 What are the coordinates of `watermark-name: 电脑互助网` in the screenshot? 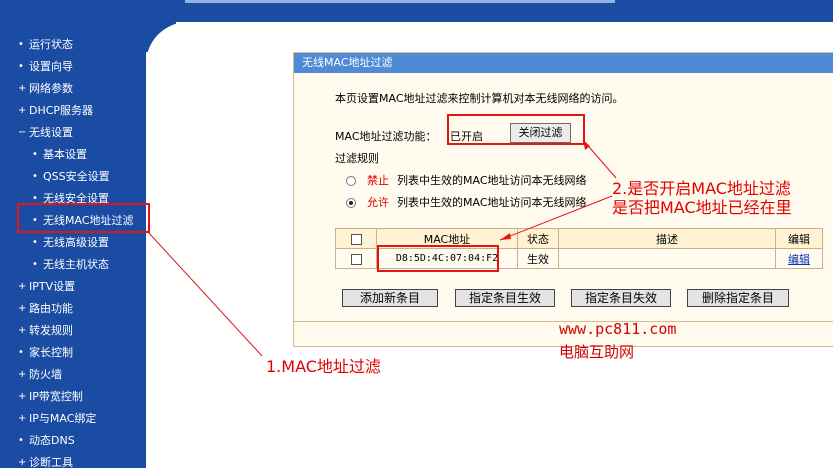 It's located at (597, 352).